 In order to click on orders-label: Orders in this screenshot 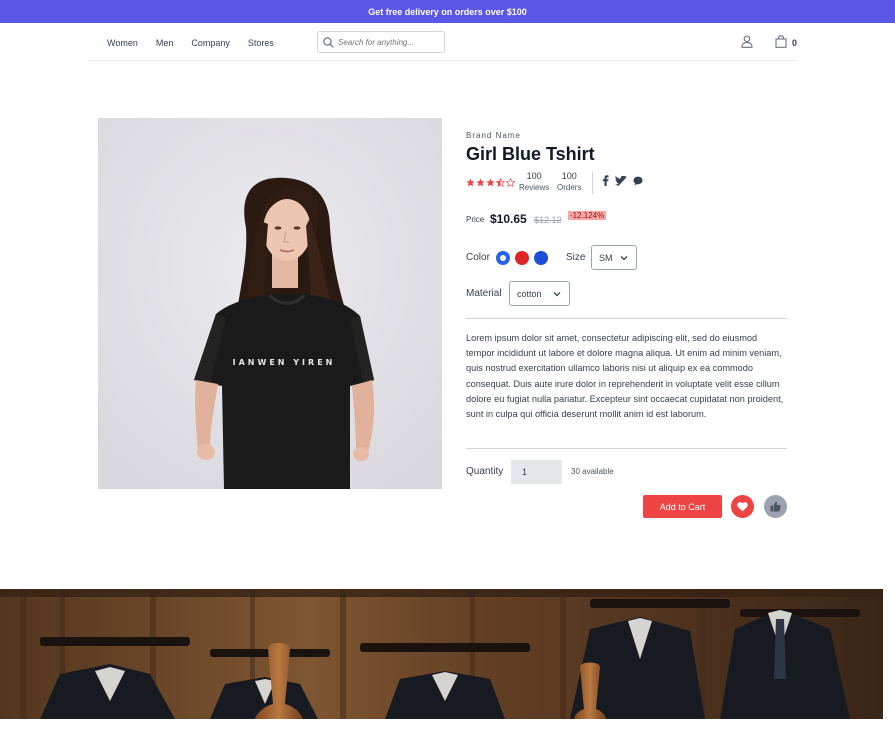, I will do `click(569, 187)`.